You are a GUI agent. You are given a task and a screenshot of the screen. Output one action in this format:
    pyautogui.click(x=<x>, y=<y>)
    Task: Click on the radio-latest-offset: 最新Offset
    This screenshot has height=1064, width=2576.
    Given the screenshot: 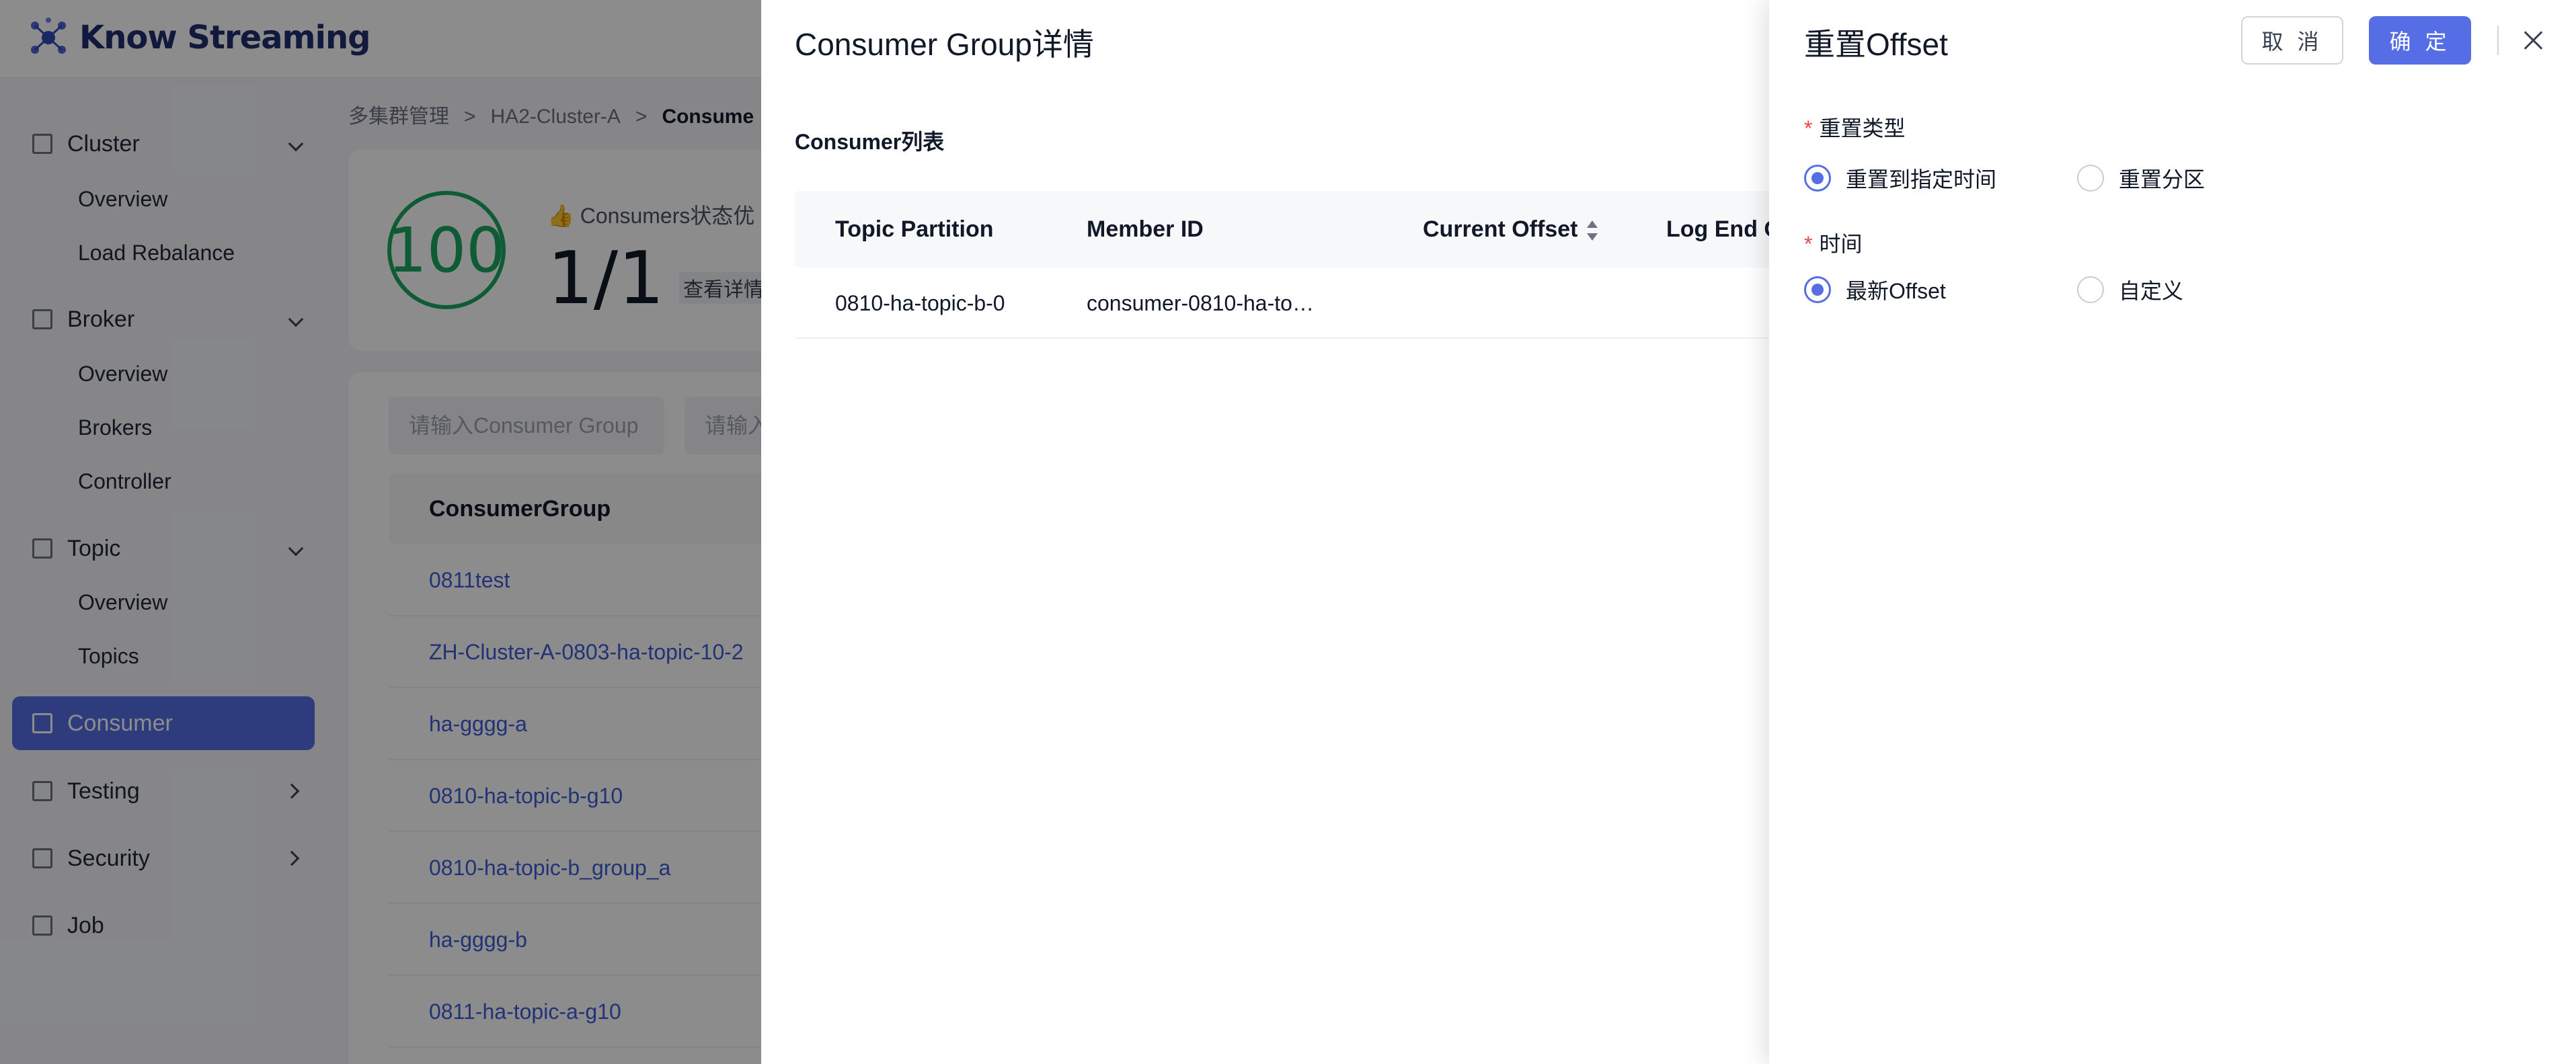 What is the action you would take?
    pyautogui.click(x=1875, y=289)
    